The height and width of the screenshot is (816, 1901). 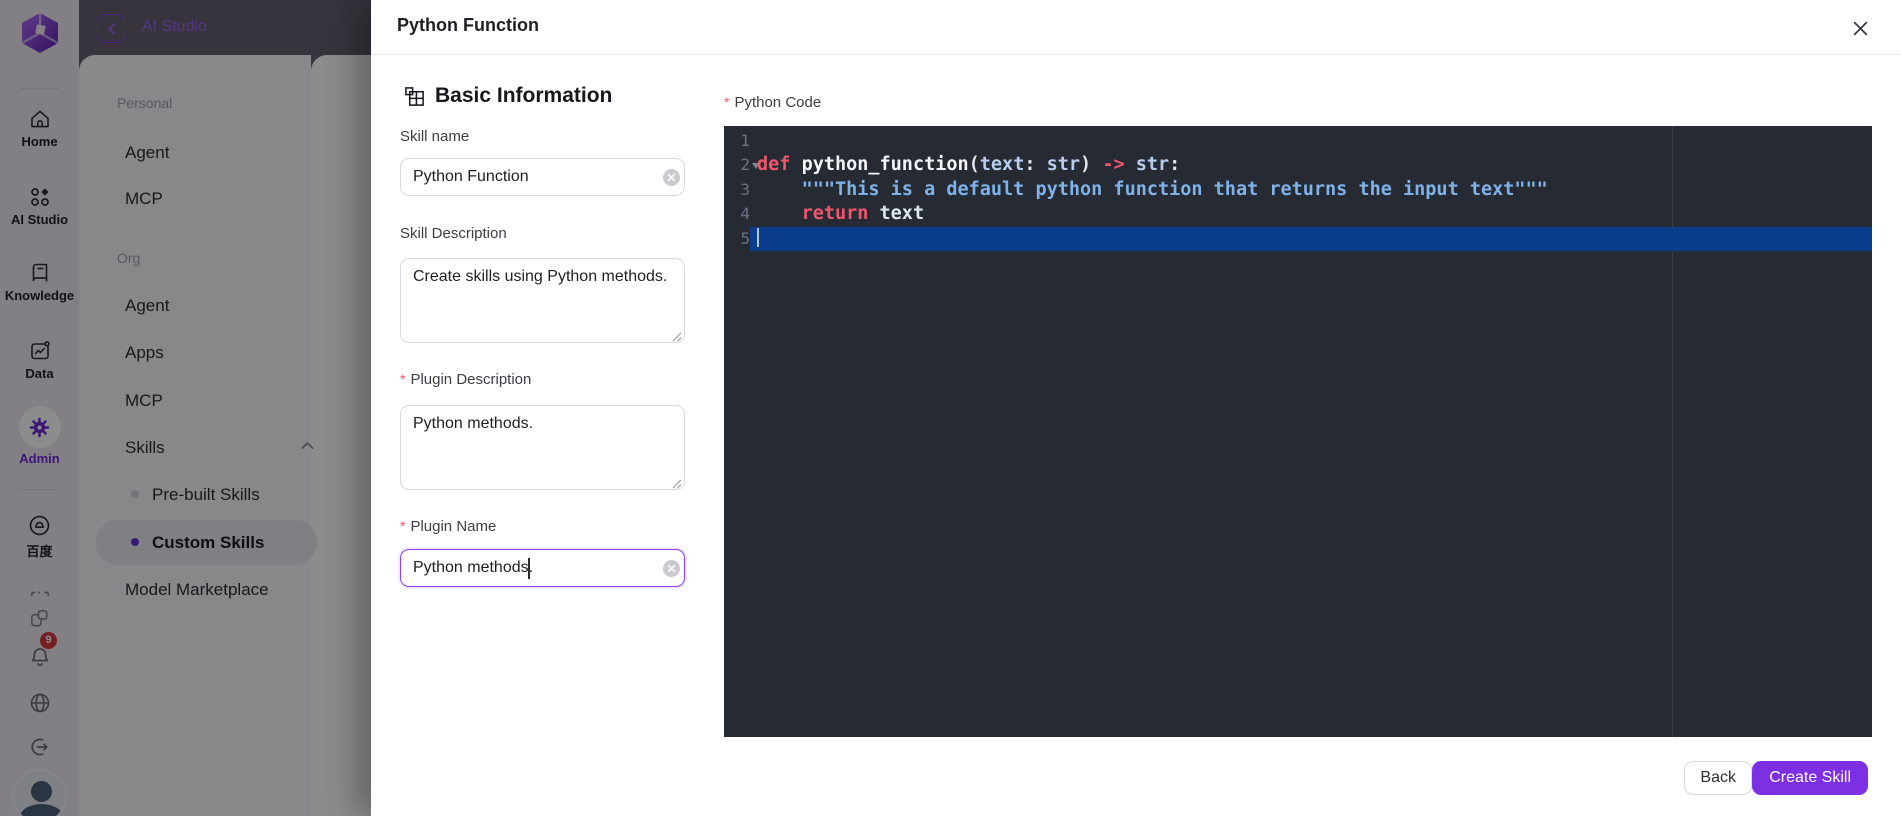 I want to click on close-icon, so click(x=1860, y=28).